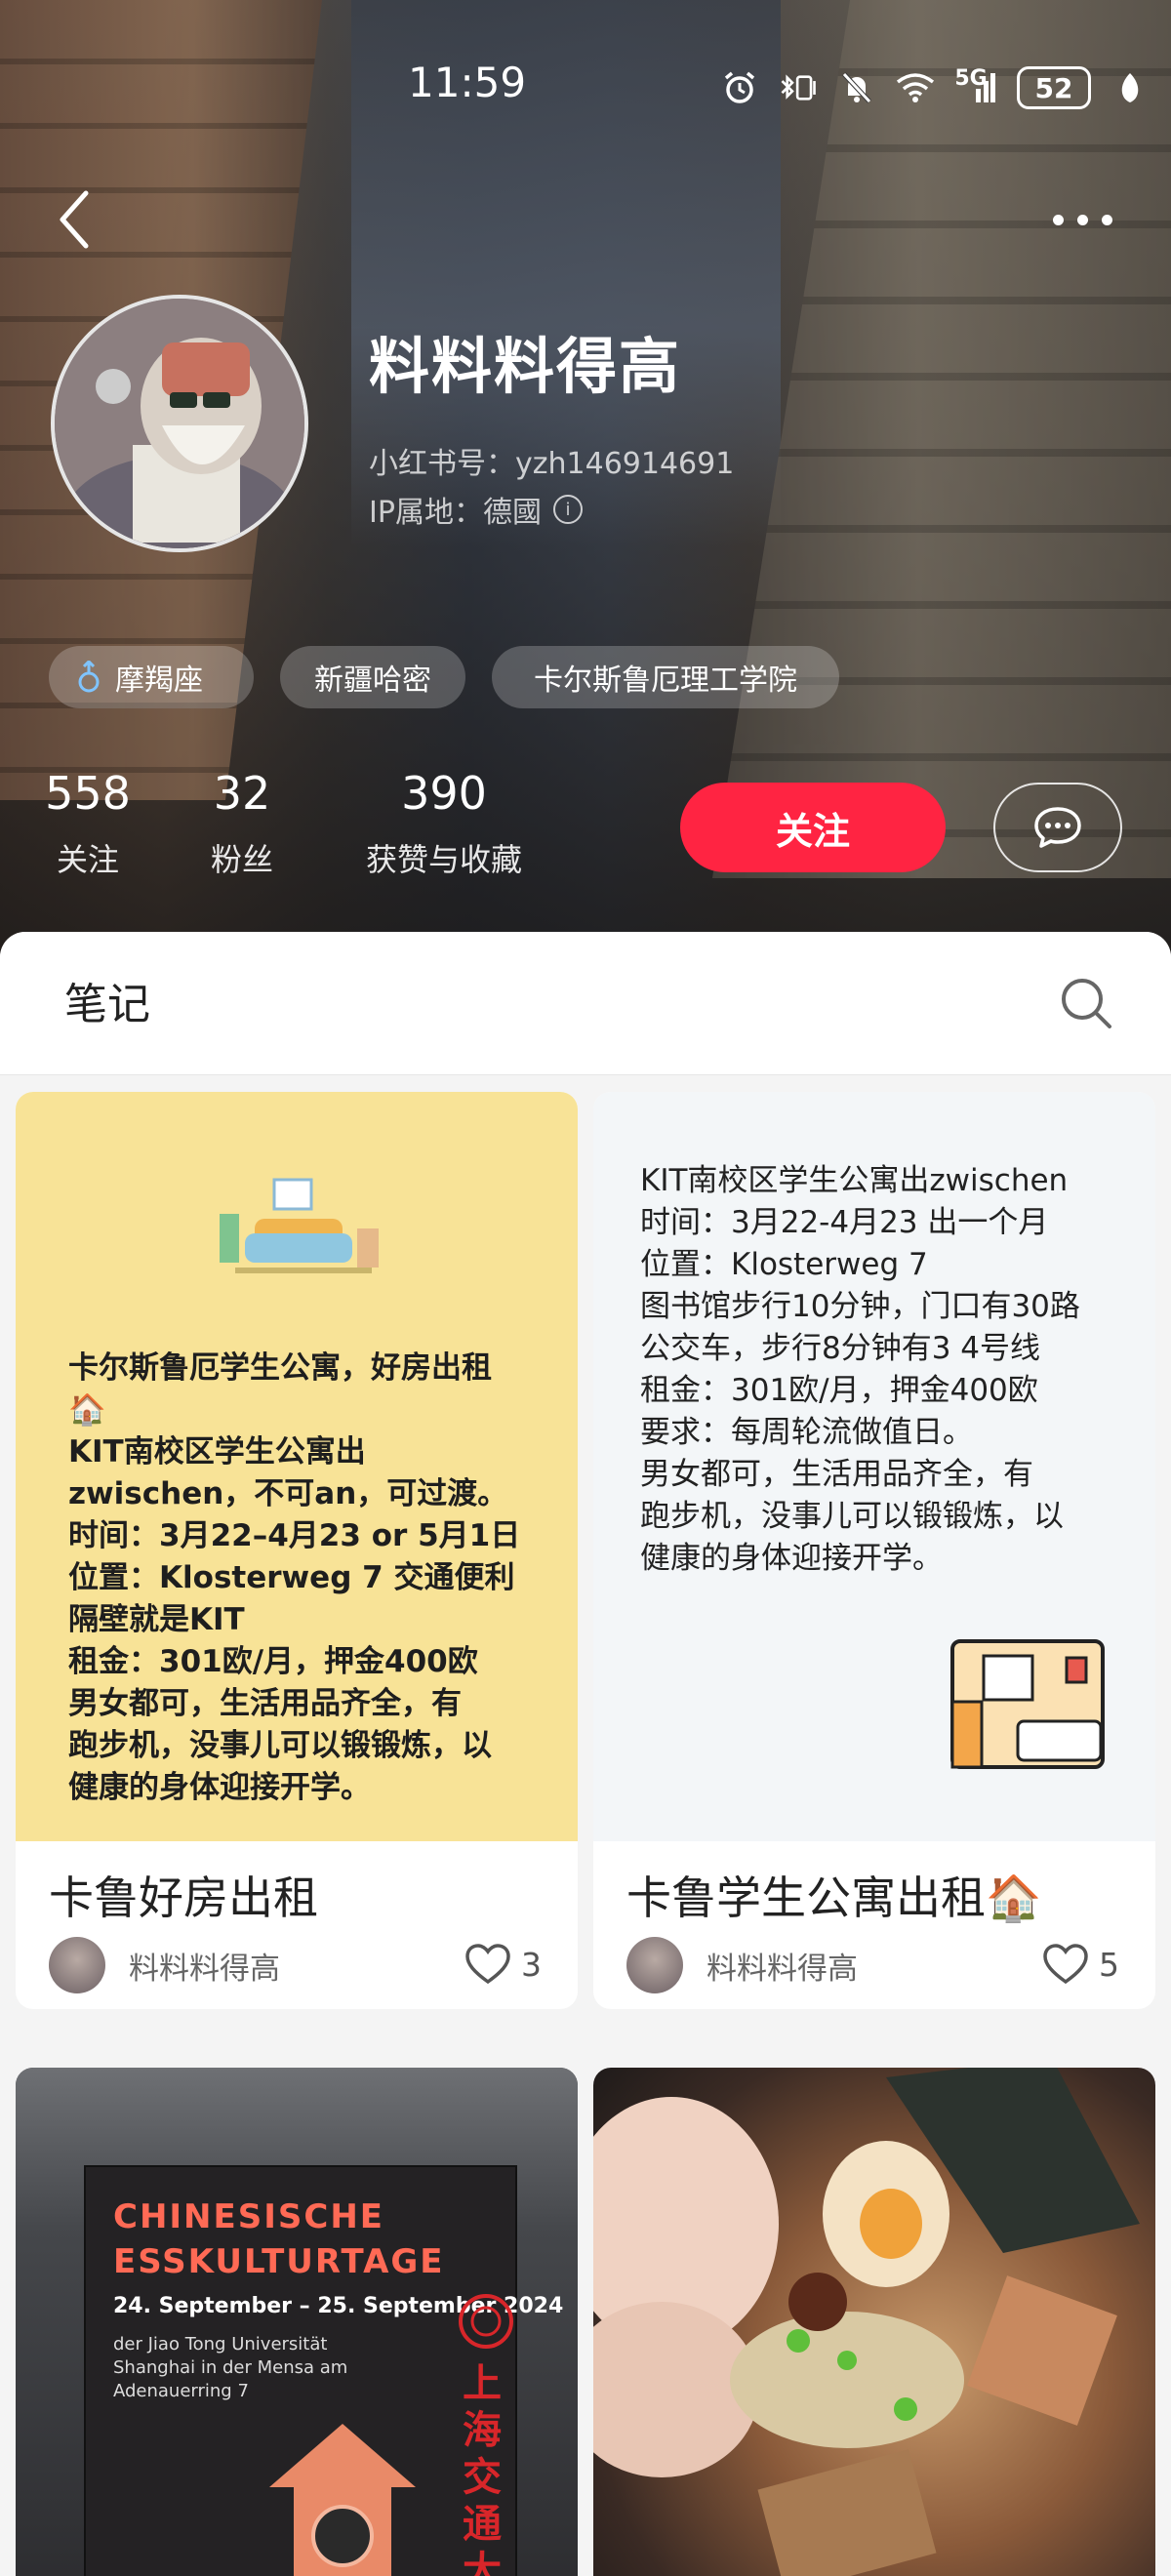 The width and height of the screenshot is (1171, 2576). What do you see at coordinates (1130, 87) in the screenshot?
I see `leaf-icon` at bounding box center [1130, 87].